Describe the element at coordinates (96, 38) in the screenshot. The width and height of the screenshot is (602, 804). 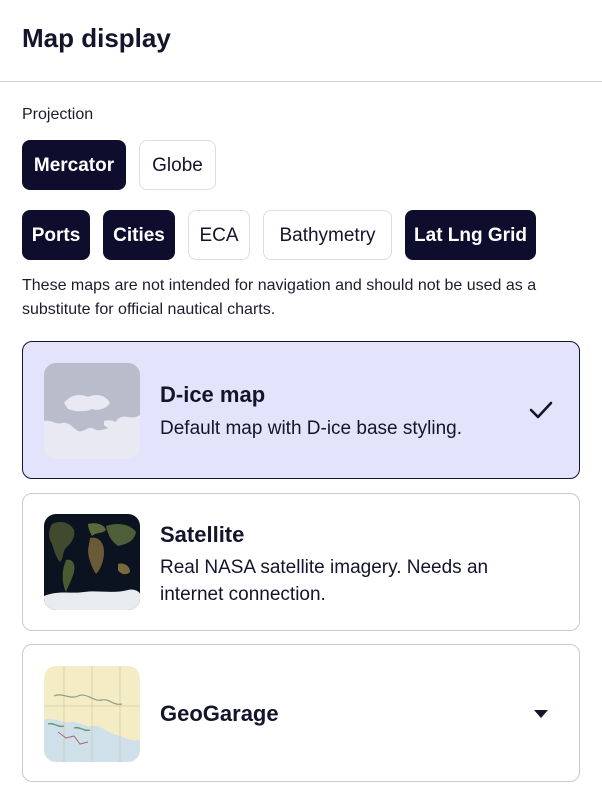
I see `page-title: Map display` at that location.